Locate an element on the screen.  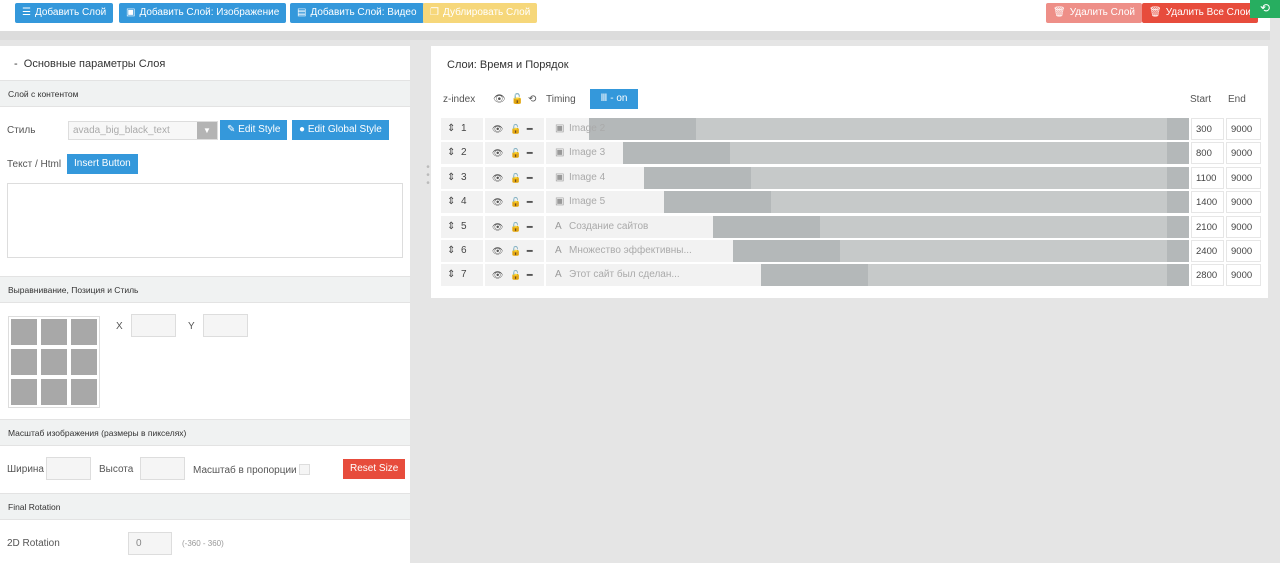
edit-global-style-button: ● Edit Global Style is located at coordinates (340, 130).